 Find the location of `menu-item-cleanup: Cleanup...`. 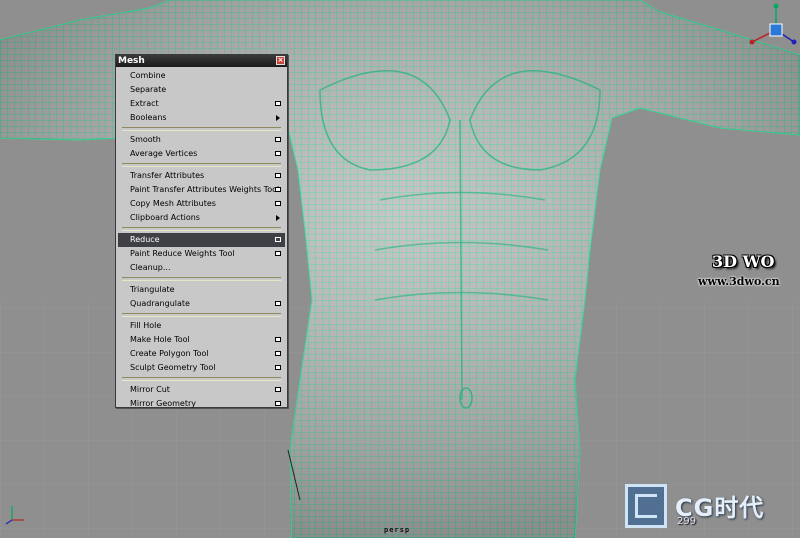

menu-item-cleanup: Cleanup... is located at coordinates (201, 268).